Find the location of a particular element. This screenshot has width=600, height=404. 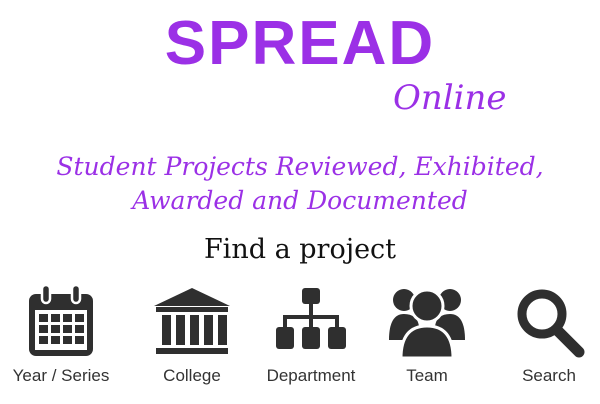

find-heading: Find a project is located at coordinates (300, 249).